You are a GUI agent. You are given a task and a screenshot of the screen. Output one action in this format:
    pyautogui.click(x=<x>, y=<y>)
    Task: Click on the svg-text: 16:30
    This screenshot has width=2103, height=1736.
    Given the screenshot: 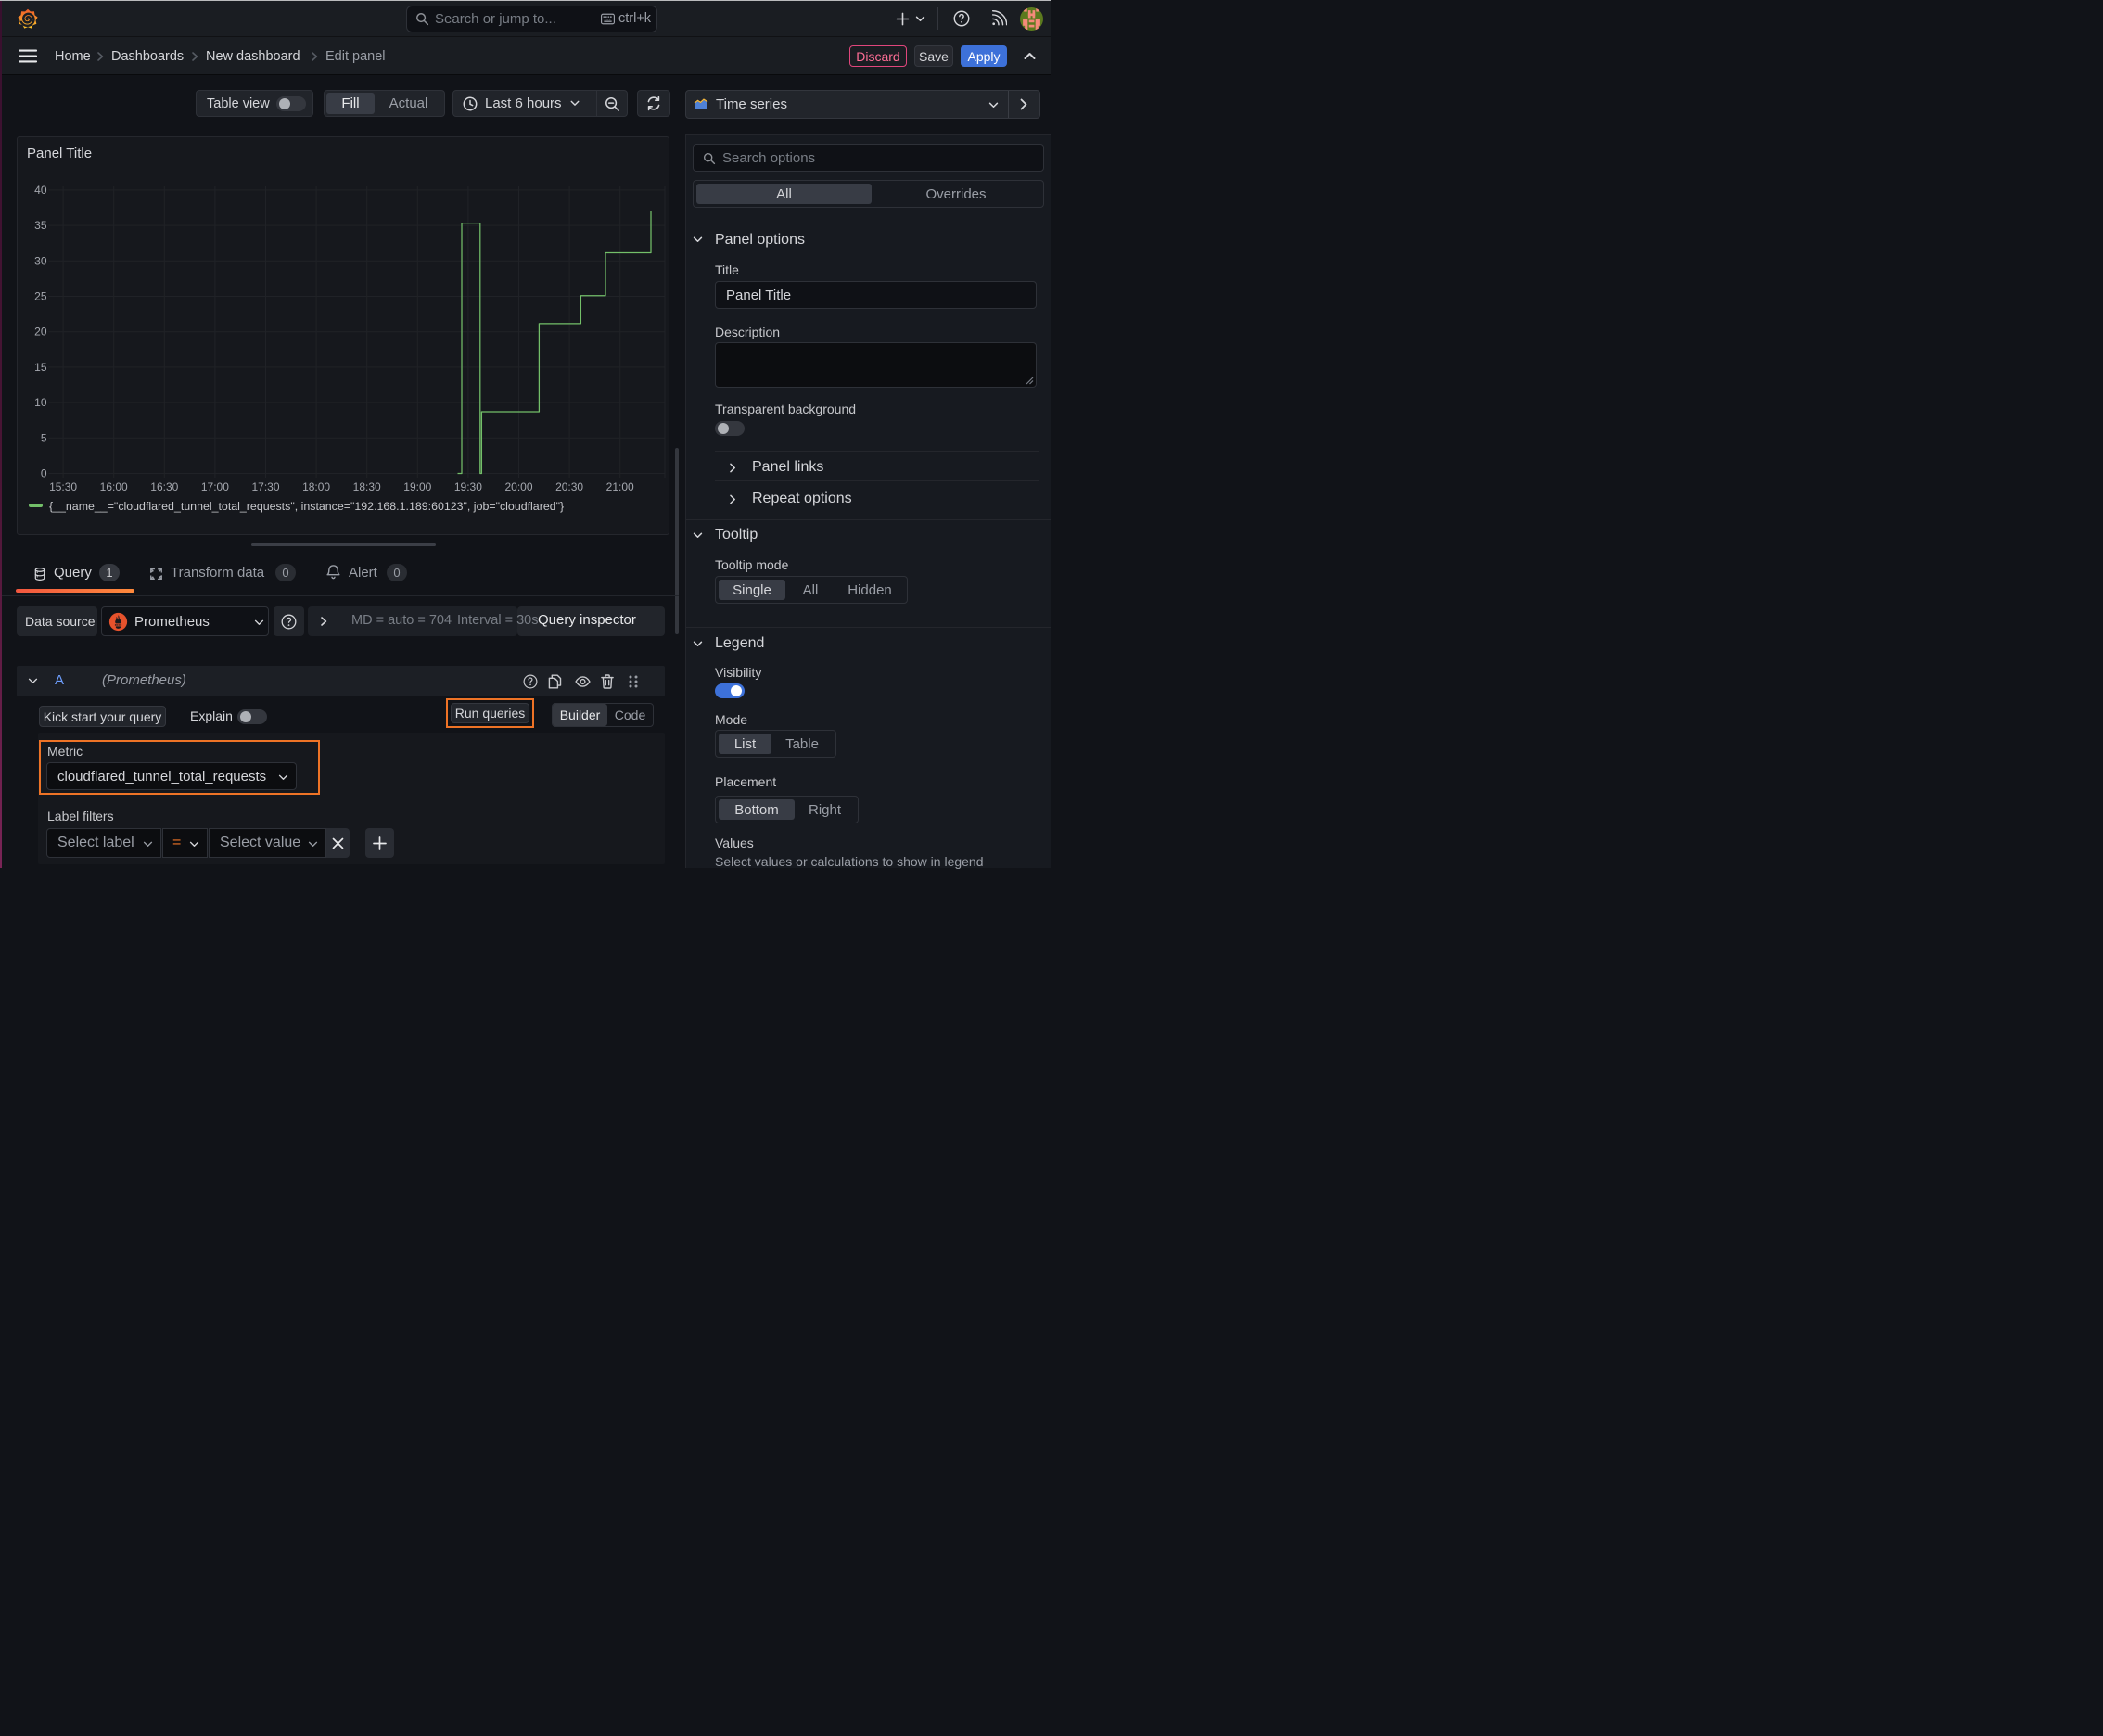 What is the action you would take?
    pyautogui.click(x=164, y=487)
    